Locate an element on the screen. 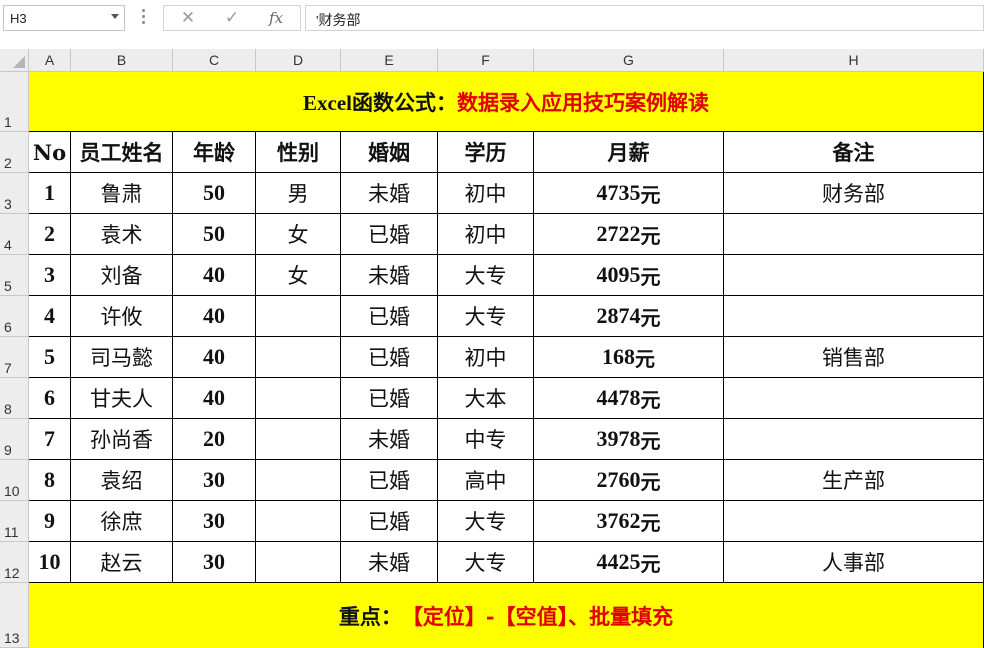 This screenshot has width=984, height=648. cell-no: 7 is located at coordinates (50, 439).